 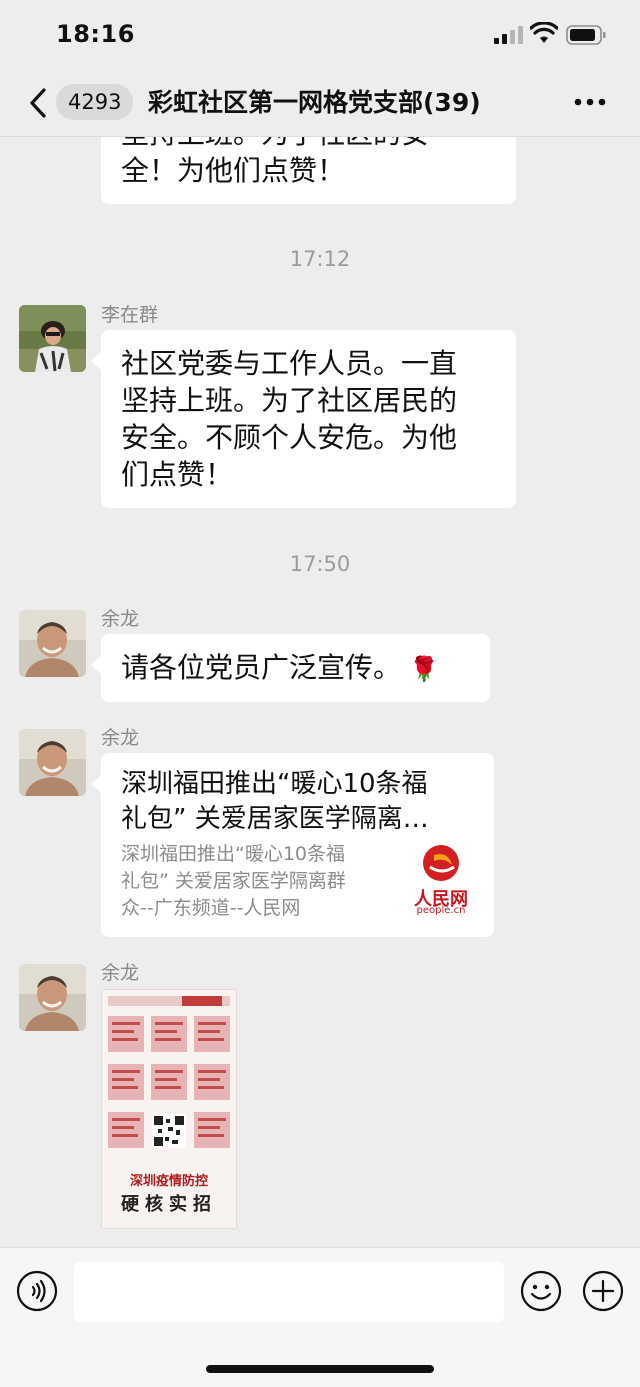 I want to click on image-message: 深圳疫情防控 硬核实招, so click(x=169, y=1109).